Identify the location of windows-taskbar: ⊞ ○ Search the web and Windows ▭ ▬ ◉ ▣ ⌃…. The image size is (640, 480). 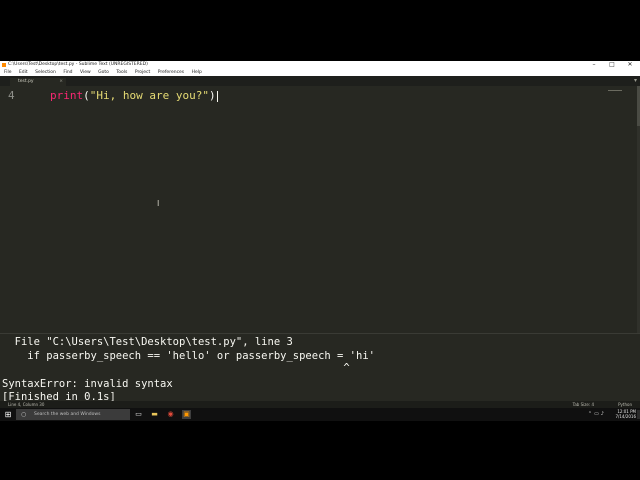
(320, 414).